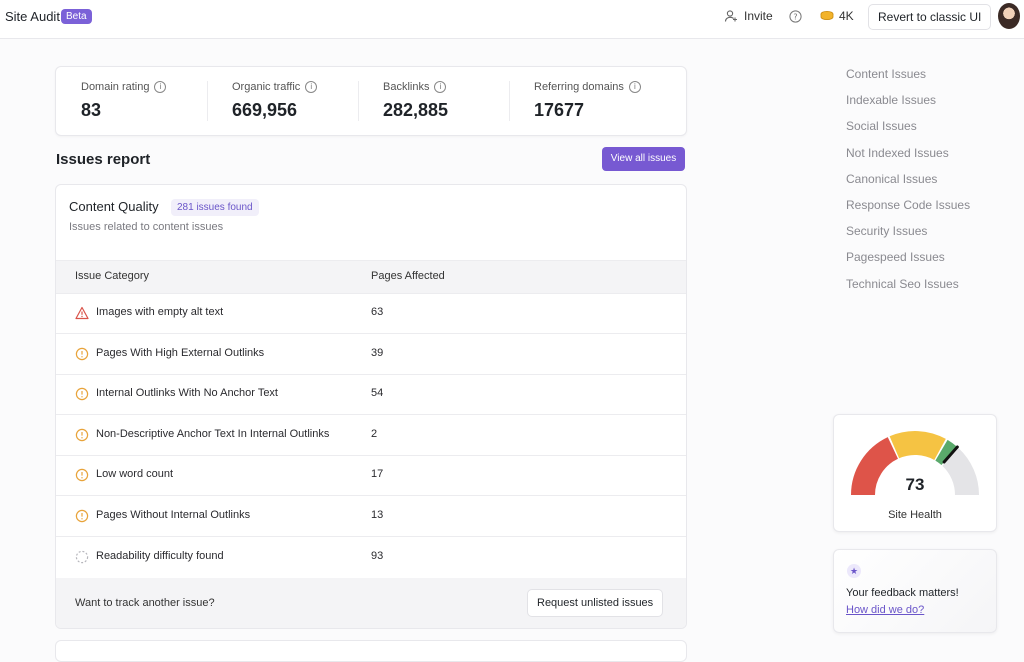 Image resolution: width=1024 pixels, height=662 pixels. I want to click on help-circle-icon: ?, so click(795, 16).